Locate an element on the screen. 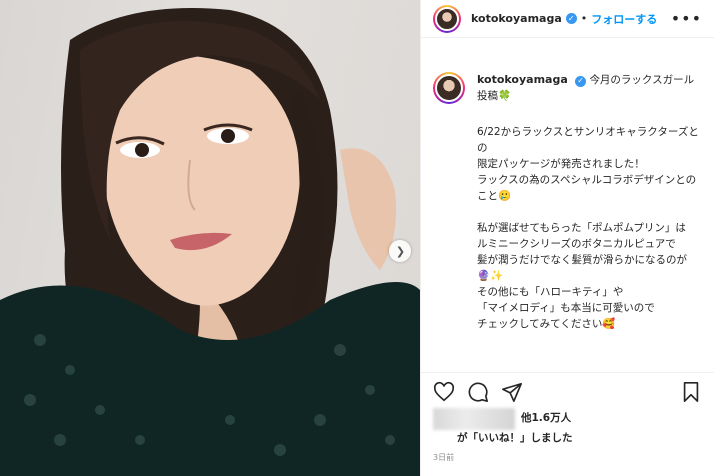 This screenshot has width=714, height=476. follow-button: フォローする is located at coordinates (624, 19).